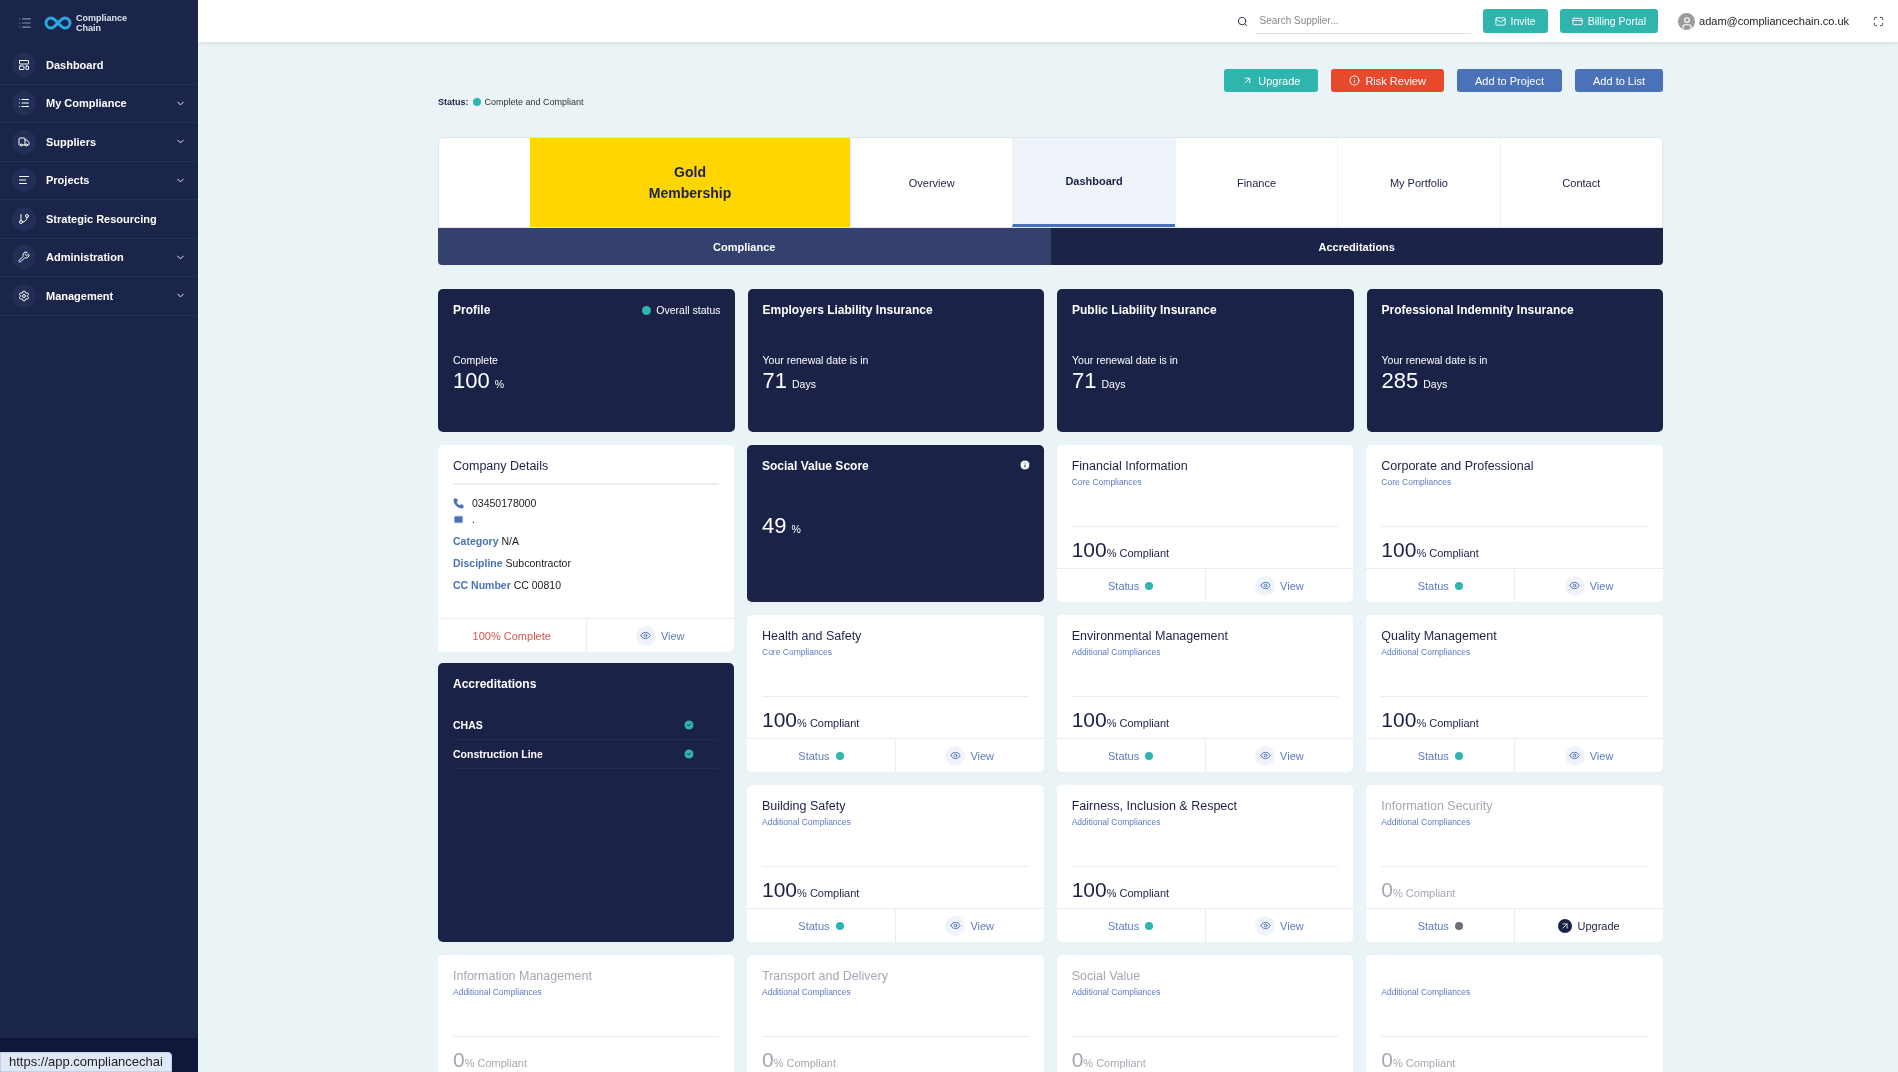  I want to click on sub-tab: Compliance, so click(744, 246).